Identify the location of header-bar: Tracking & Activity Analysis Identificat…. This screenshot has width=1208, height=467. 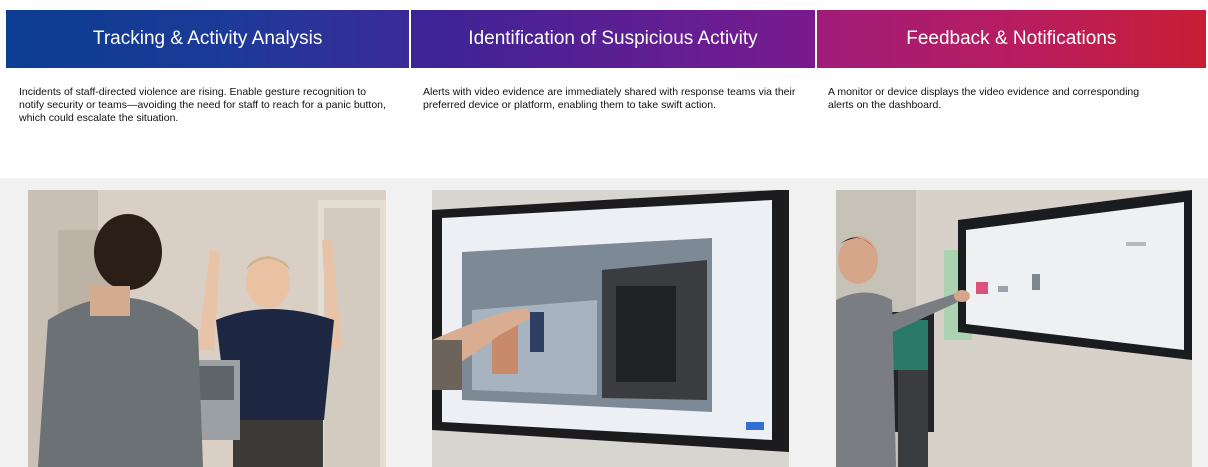
(606, 39).